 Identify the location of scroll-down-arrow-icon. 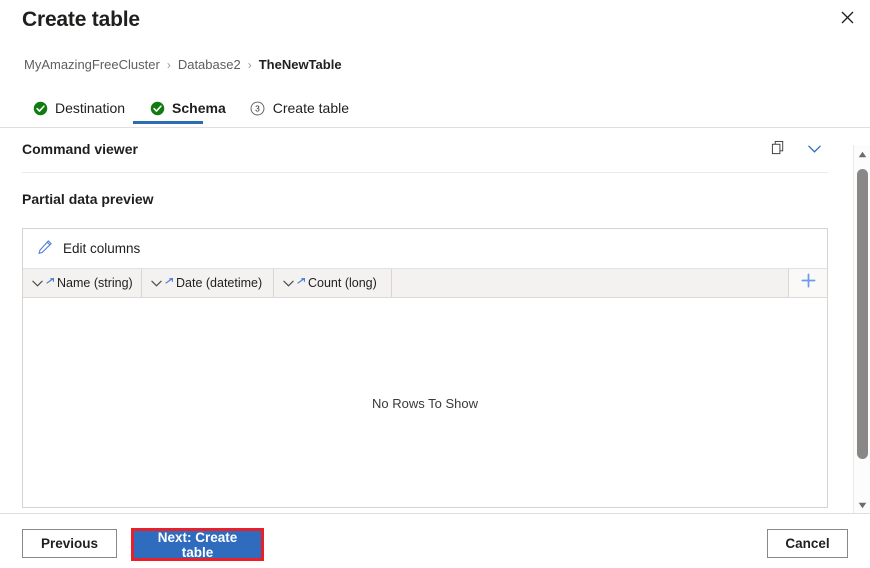
(862, 505).